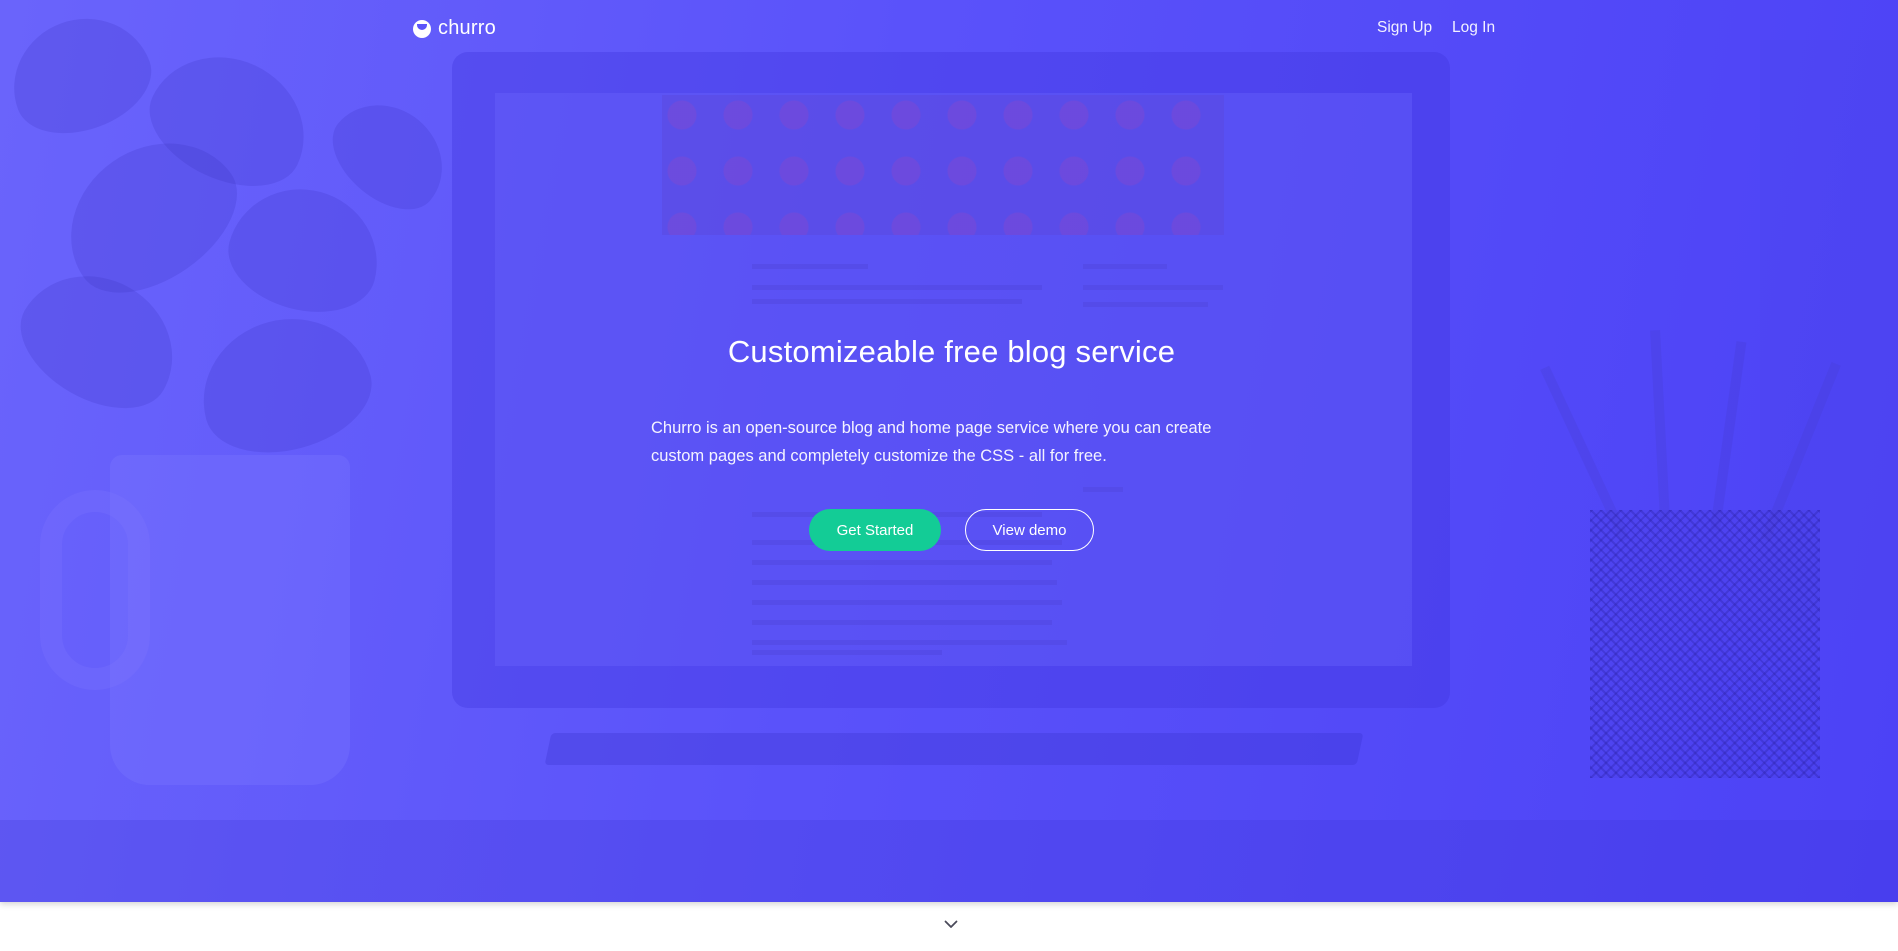 This screenshot has width=1898, height=951. I want to click on get-started-button: Get Started, so click(875, 530).